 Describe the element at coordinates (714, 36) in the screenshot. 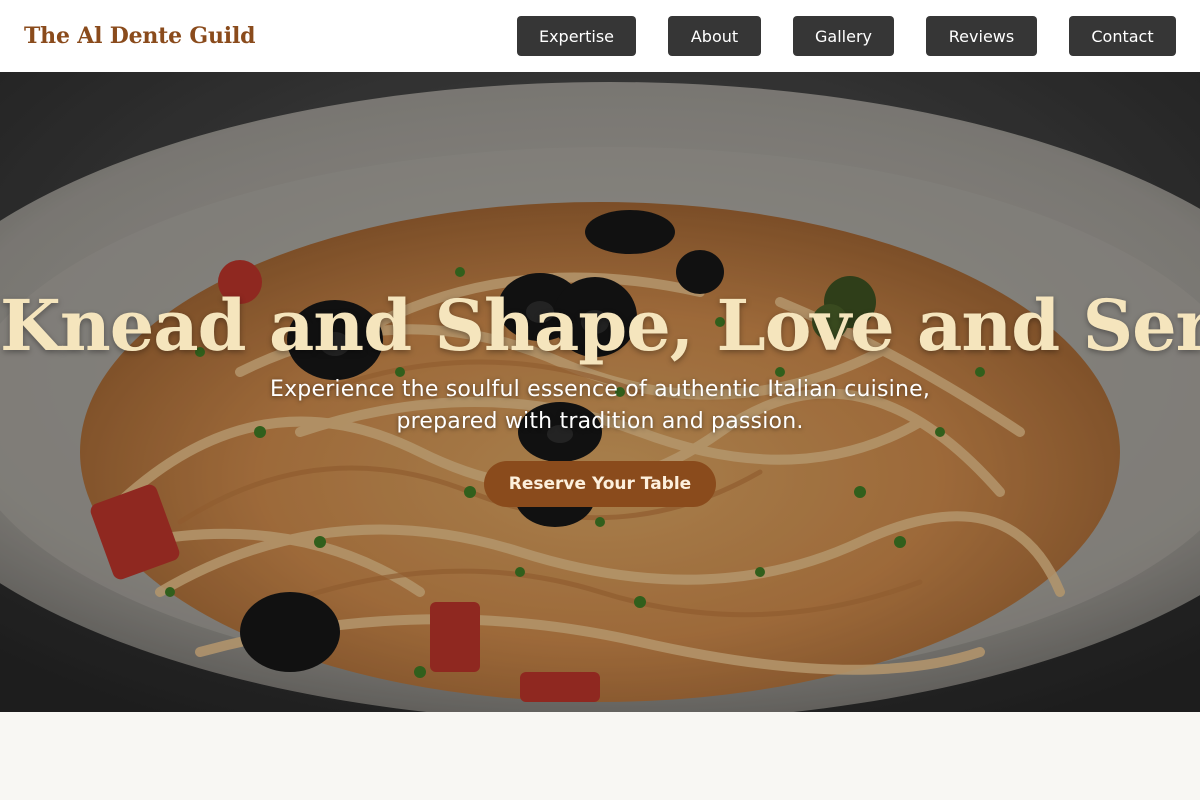

I see `nav-about: About` at that location.